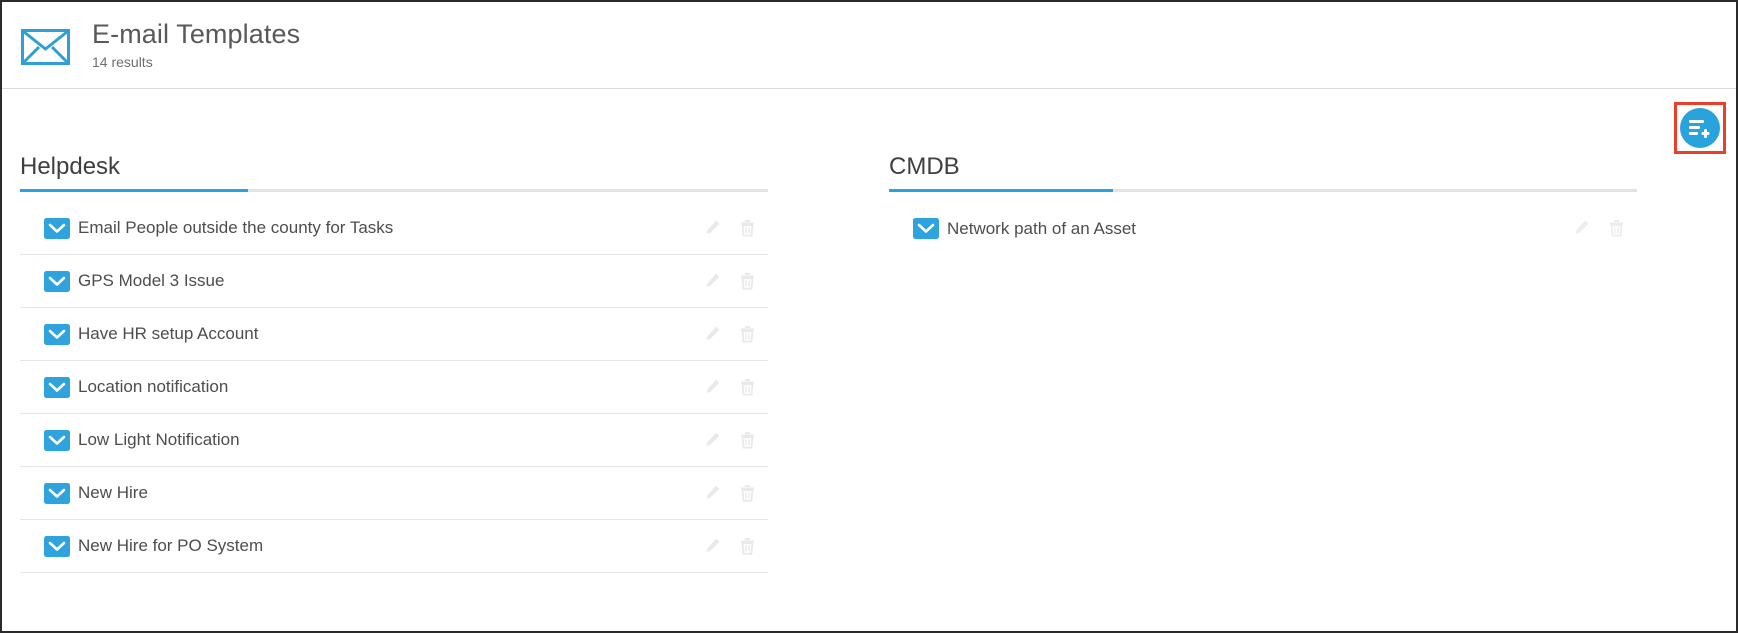  I want to click on envelope-outline-icon, so click(46, 43).